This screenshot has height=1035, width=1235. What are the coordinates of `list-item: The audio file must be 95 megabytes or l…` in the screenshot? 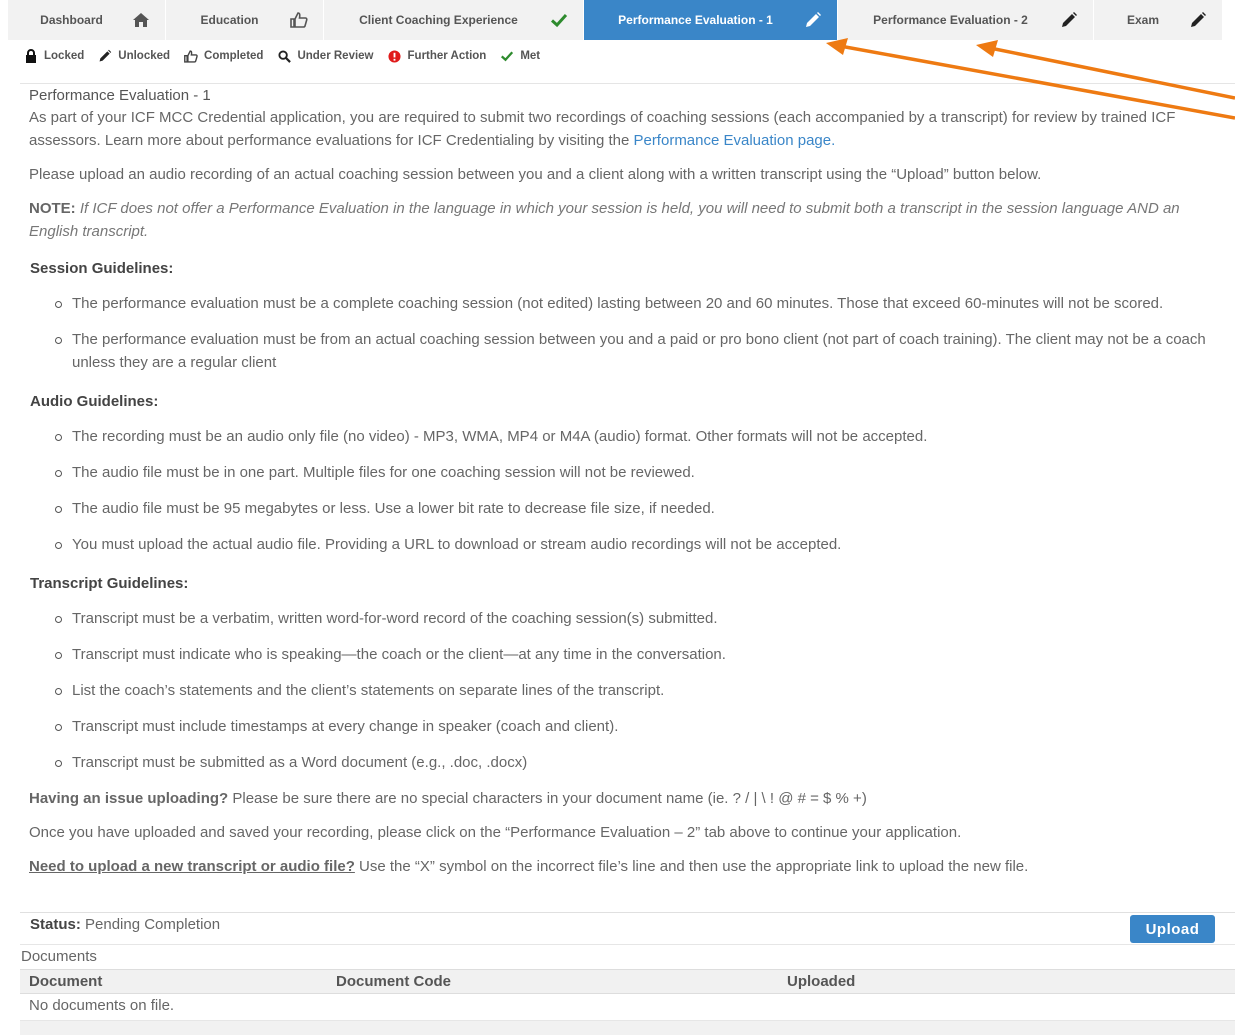 It's located at (637, 508).